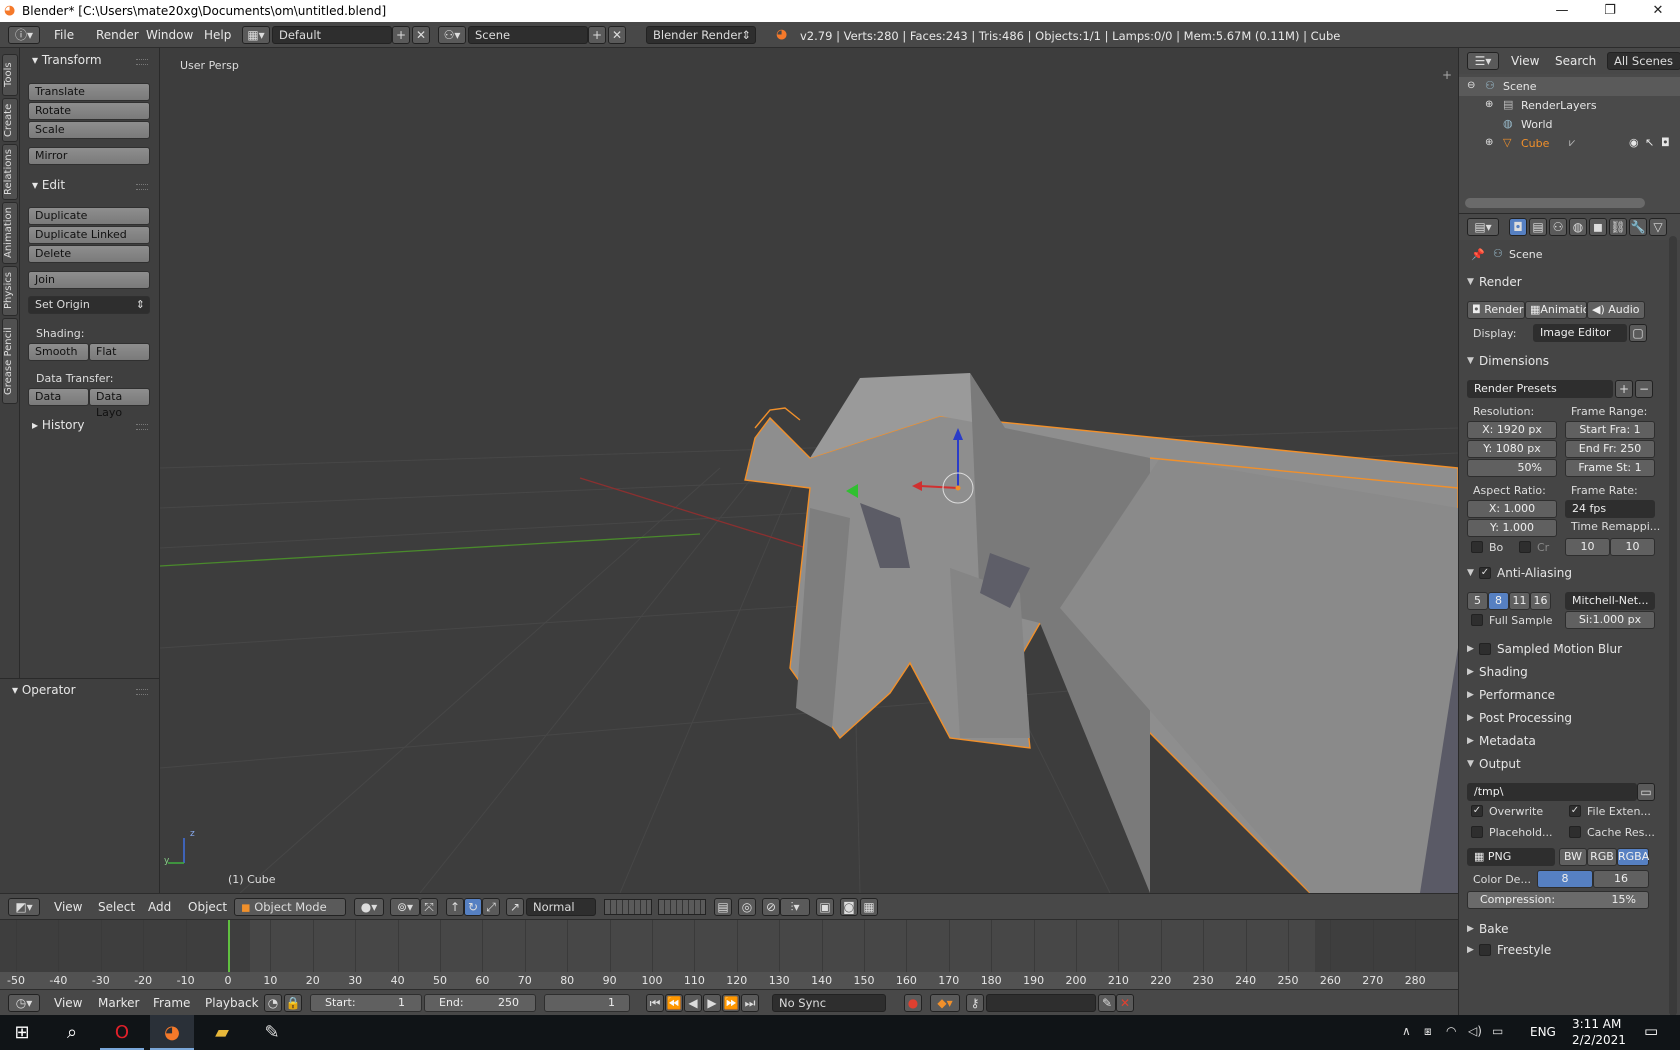 This screenshot has width=1680, height=1050. What do you see at coordinates (10, 233) in the screenshot?
I see `tab-animation: Animation` at bounding box center [10, 233].